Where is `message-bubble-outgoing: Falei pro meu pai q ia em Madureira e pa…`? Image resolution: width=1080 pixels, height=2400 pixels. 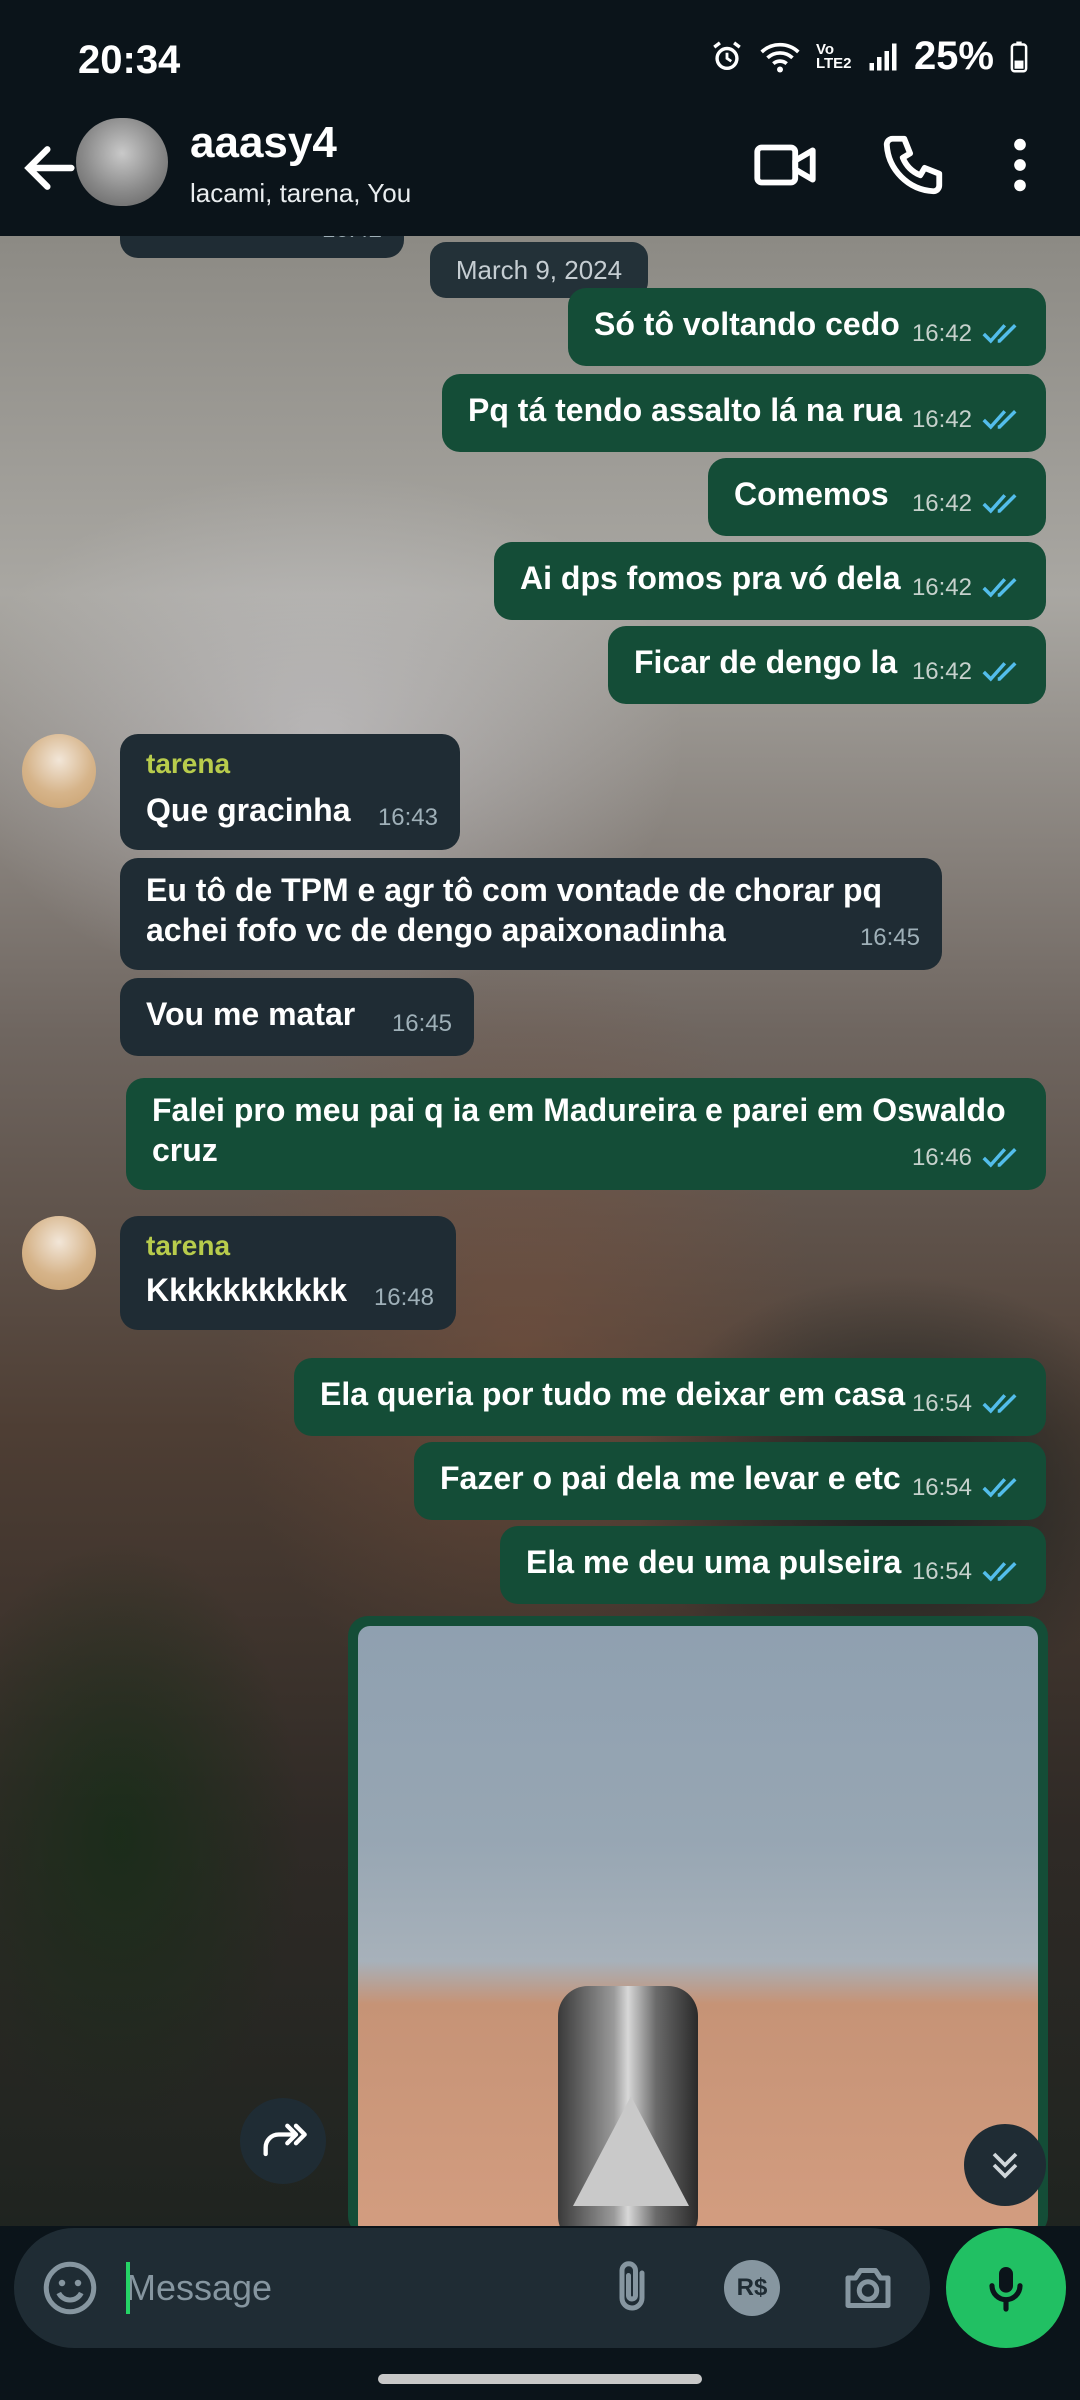 message-bubble-outgoing: Falei pro meu pai q ia em Madureira e pa… is located at coordinates (586, 1134).